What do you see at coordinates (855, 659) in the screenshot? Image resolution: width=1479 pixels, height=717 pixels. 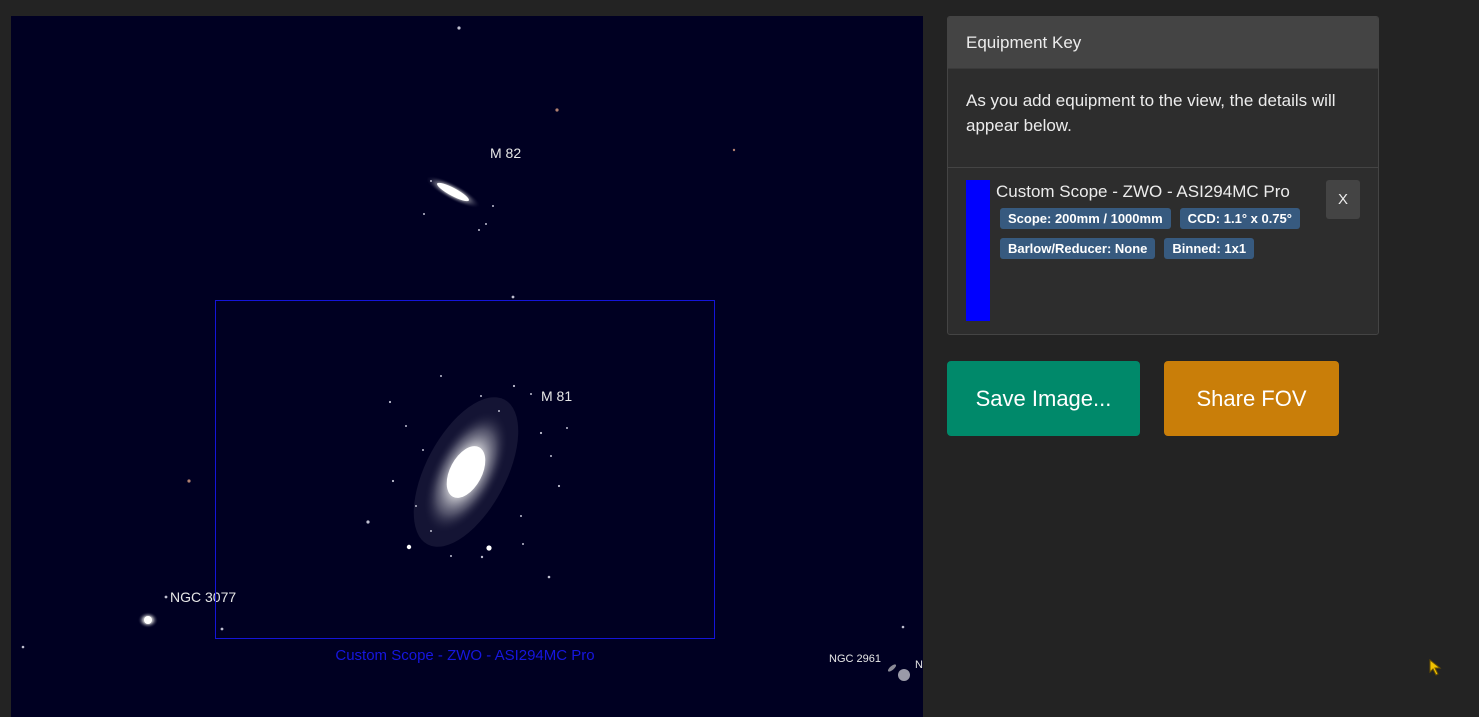 I see `label-ngc-2961: NGC 2961` at bounding box center [855, 659].